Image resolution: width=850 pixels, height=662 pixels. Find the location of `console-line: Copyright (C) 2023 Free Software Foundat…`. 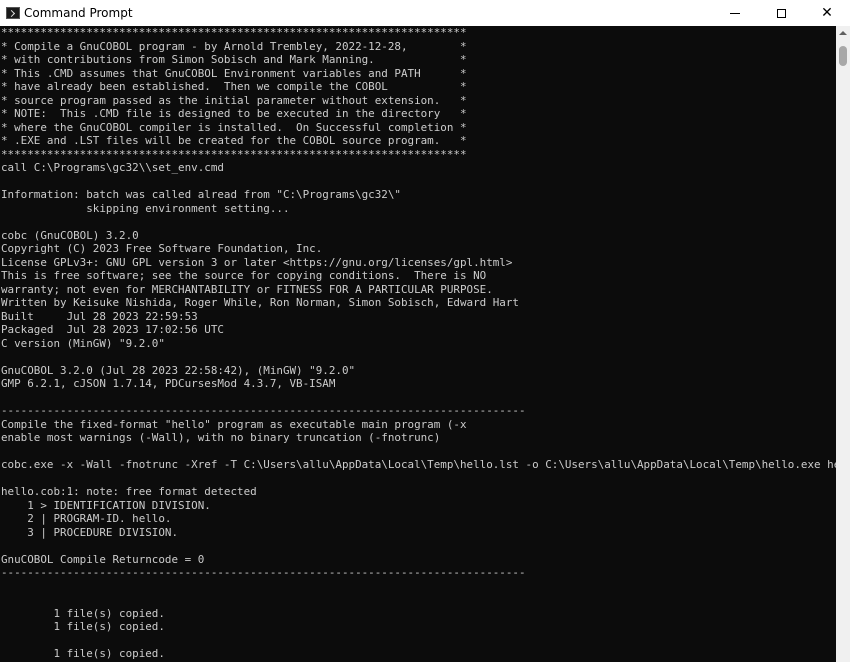

console-line: Copyright (C) 2023 Free Software Foundat… is located at coordinates (162, 248).